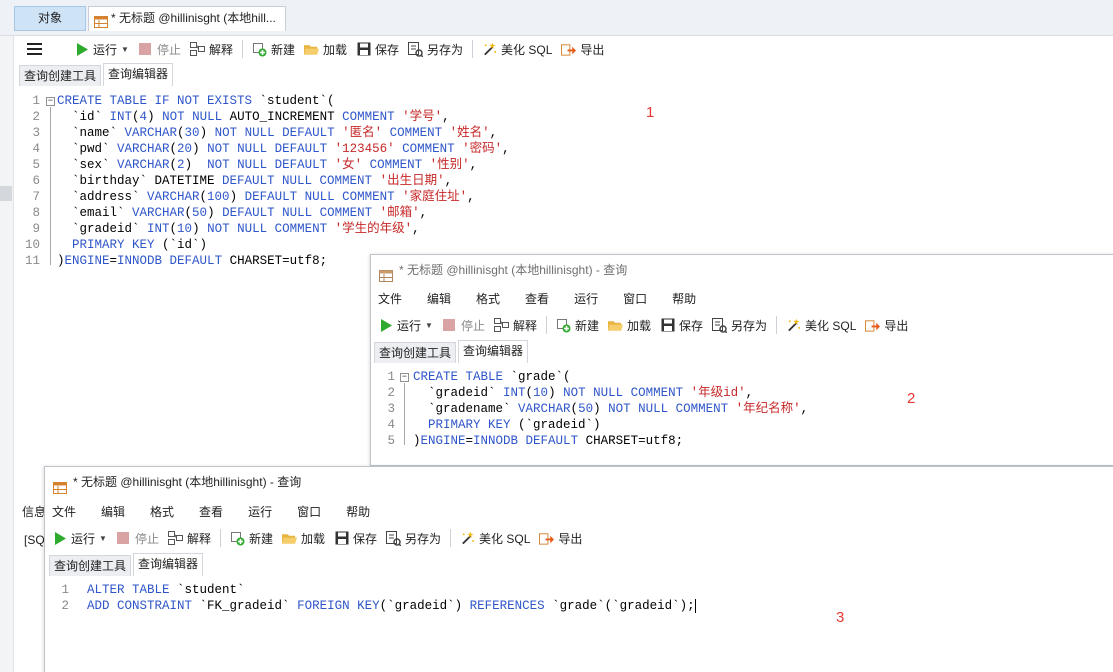 This screenshot has height=672, width=1113. What do you see at coordinates (373, 229) in the screenshot?
I see `code-token: '学生的年级'` at bounding box center [373, 229].